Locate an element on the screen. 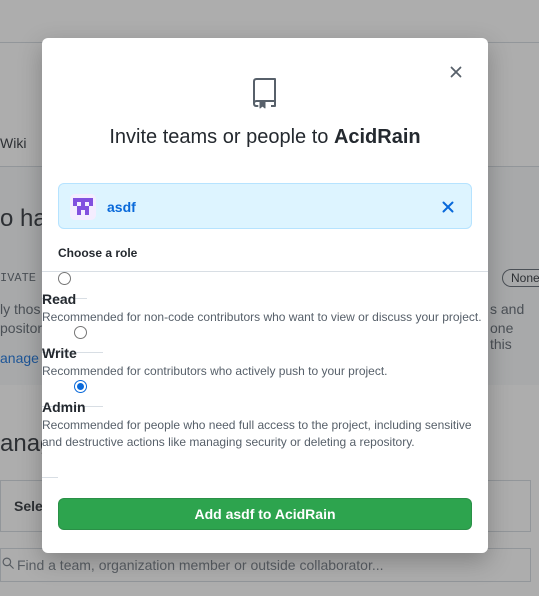  add-collaborator-button: Add asdf to AcidRain is located at coordinates (265, 514).